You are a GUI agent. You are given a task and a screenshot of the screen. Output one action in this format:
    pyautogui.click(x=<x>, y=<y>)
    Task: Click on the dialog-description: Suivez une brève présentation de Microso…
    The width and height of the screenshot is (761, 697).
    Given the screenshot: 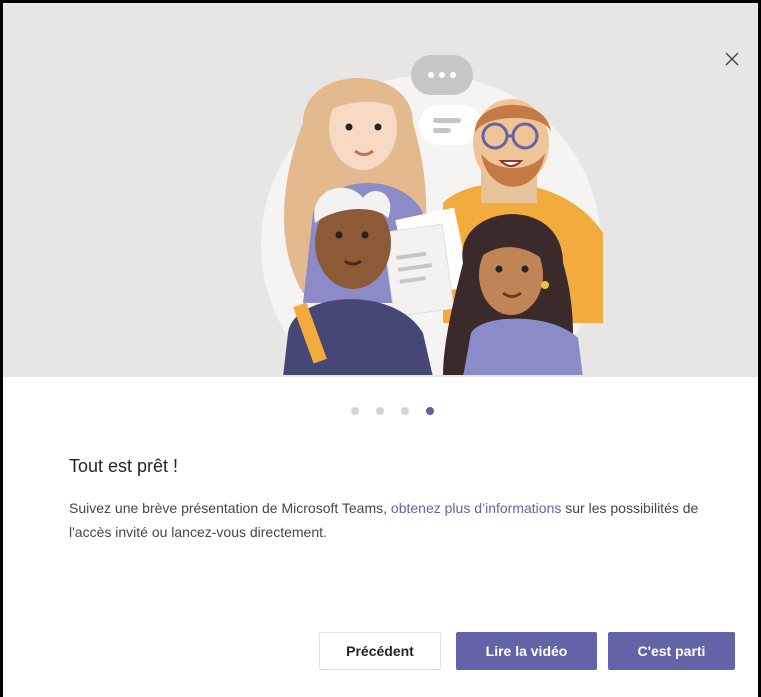 What is the action you would take?
    pyautogui.click(x=399, y=520)
    